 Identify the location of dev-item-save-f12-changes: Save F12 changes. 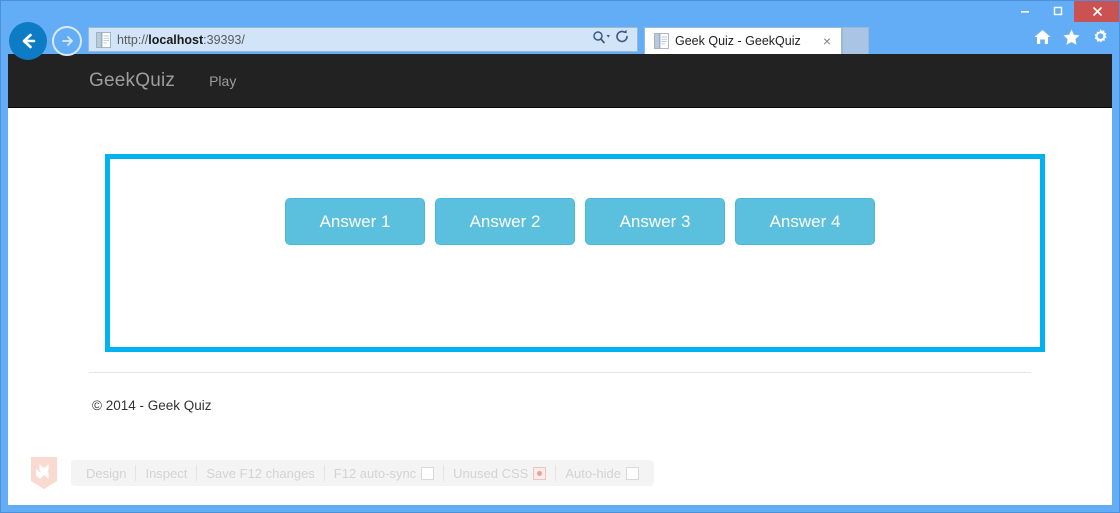
(260, 473).